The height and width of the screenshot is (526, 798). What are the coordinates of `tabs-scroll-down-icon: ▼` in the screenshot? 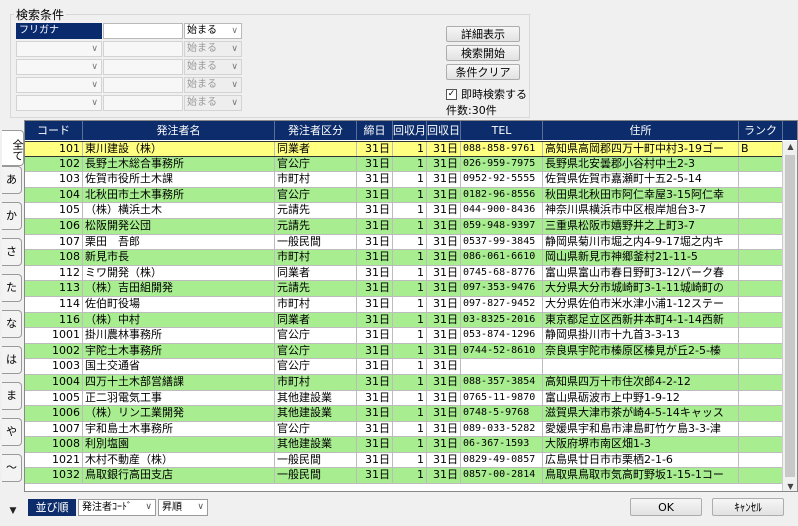 It's located at (13, 512).